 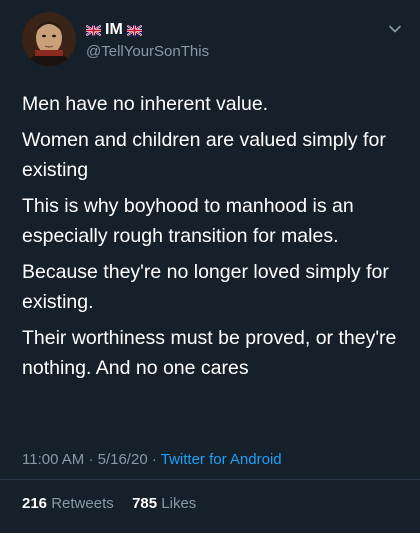 What do you see at coordinates (49, 39) in the screenshot?
I see `avatar` at bounding box center [49, 39].